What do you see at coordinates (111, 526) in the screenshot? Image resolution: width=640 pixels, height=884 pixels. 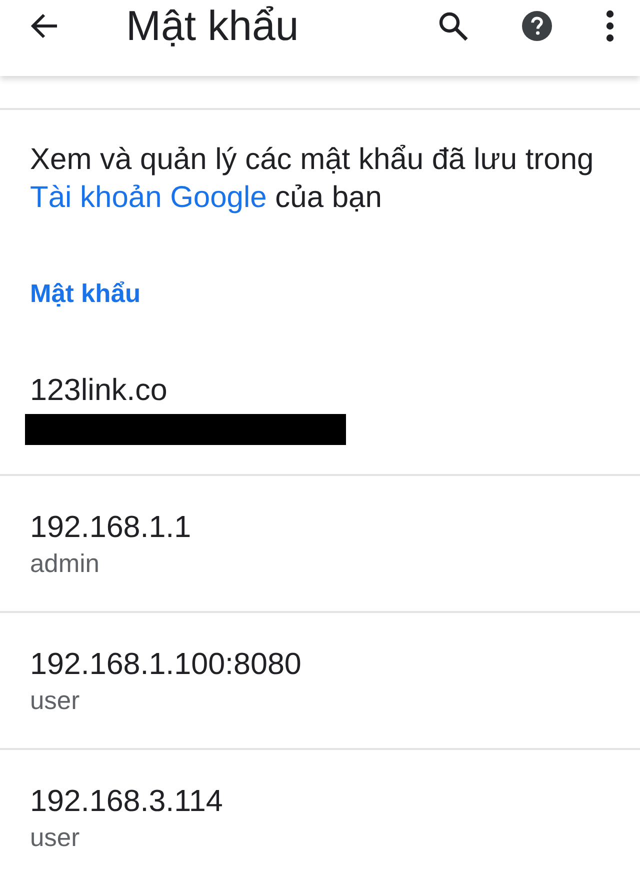 I see `site-name: 192.168.1.1` at bounding box center [111, 526].